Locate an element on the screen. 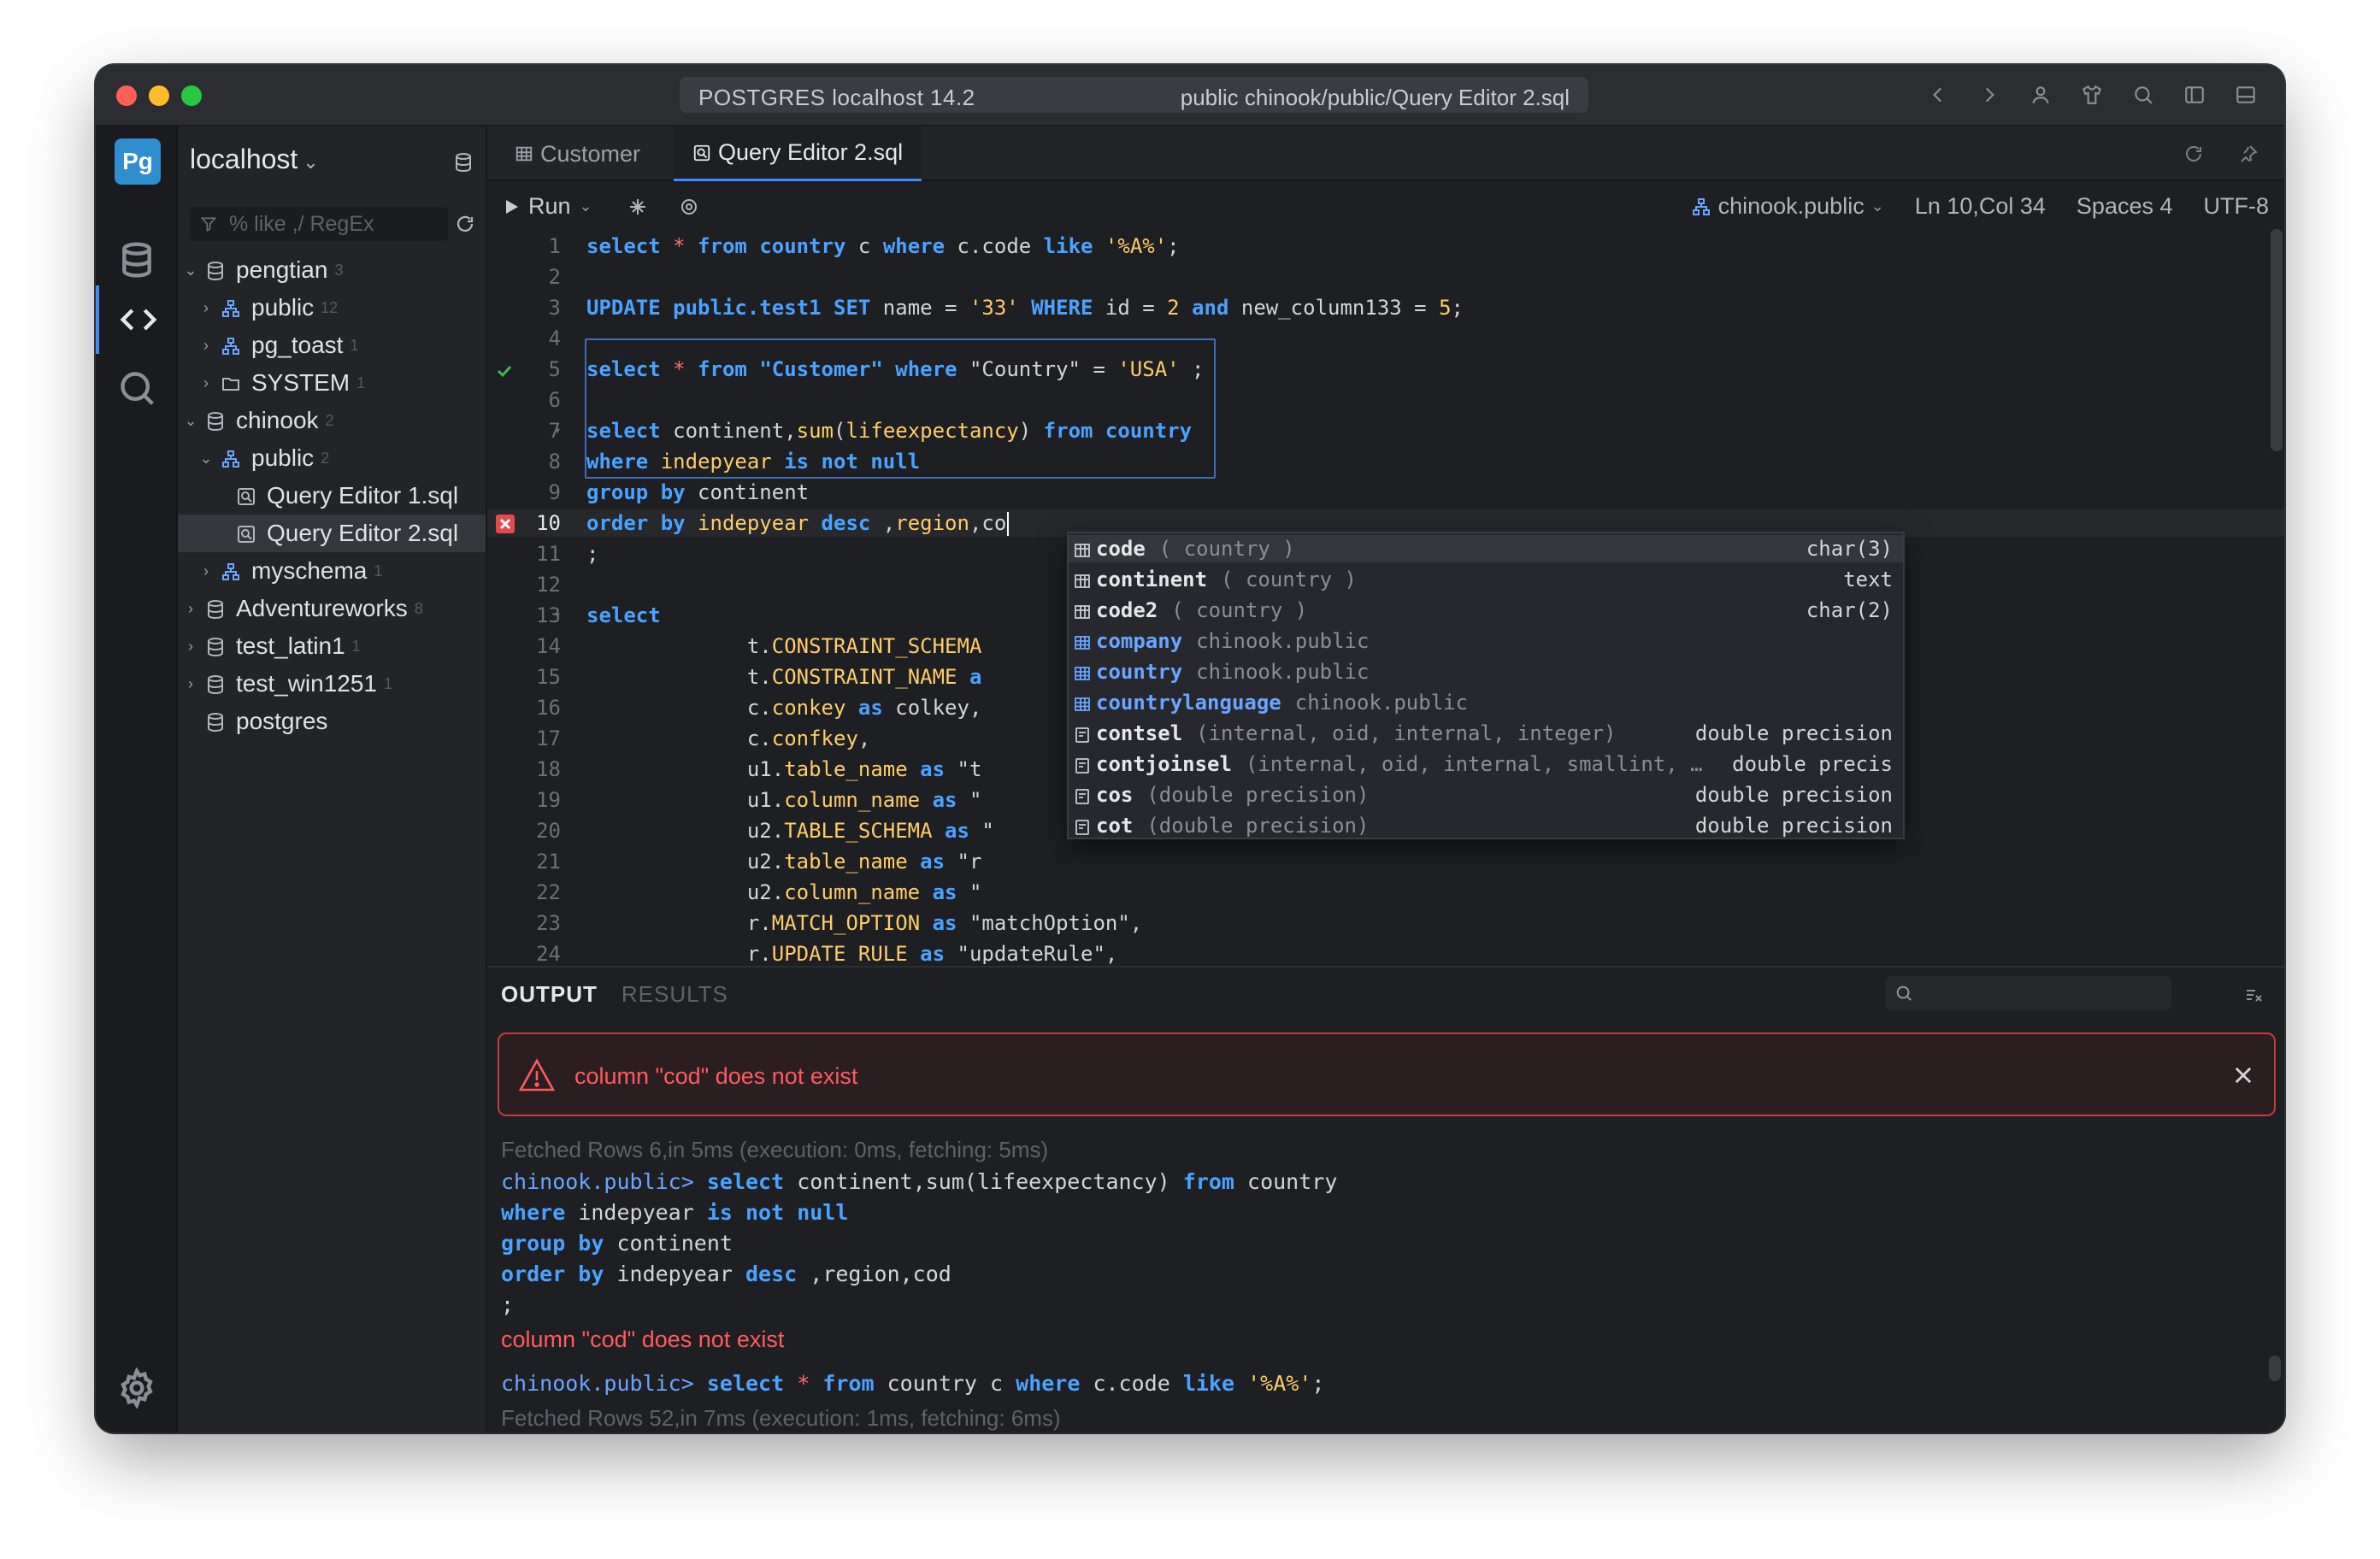  settings-cog-icon is located at coordinates (689, 207).